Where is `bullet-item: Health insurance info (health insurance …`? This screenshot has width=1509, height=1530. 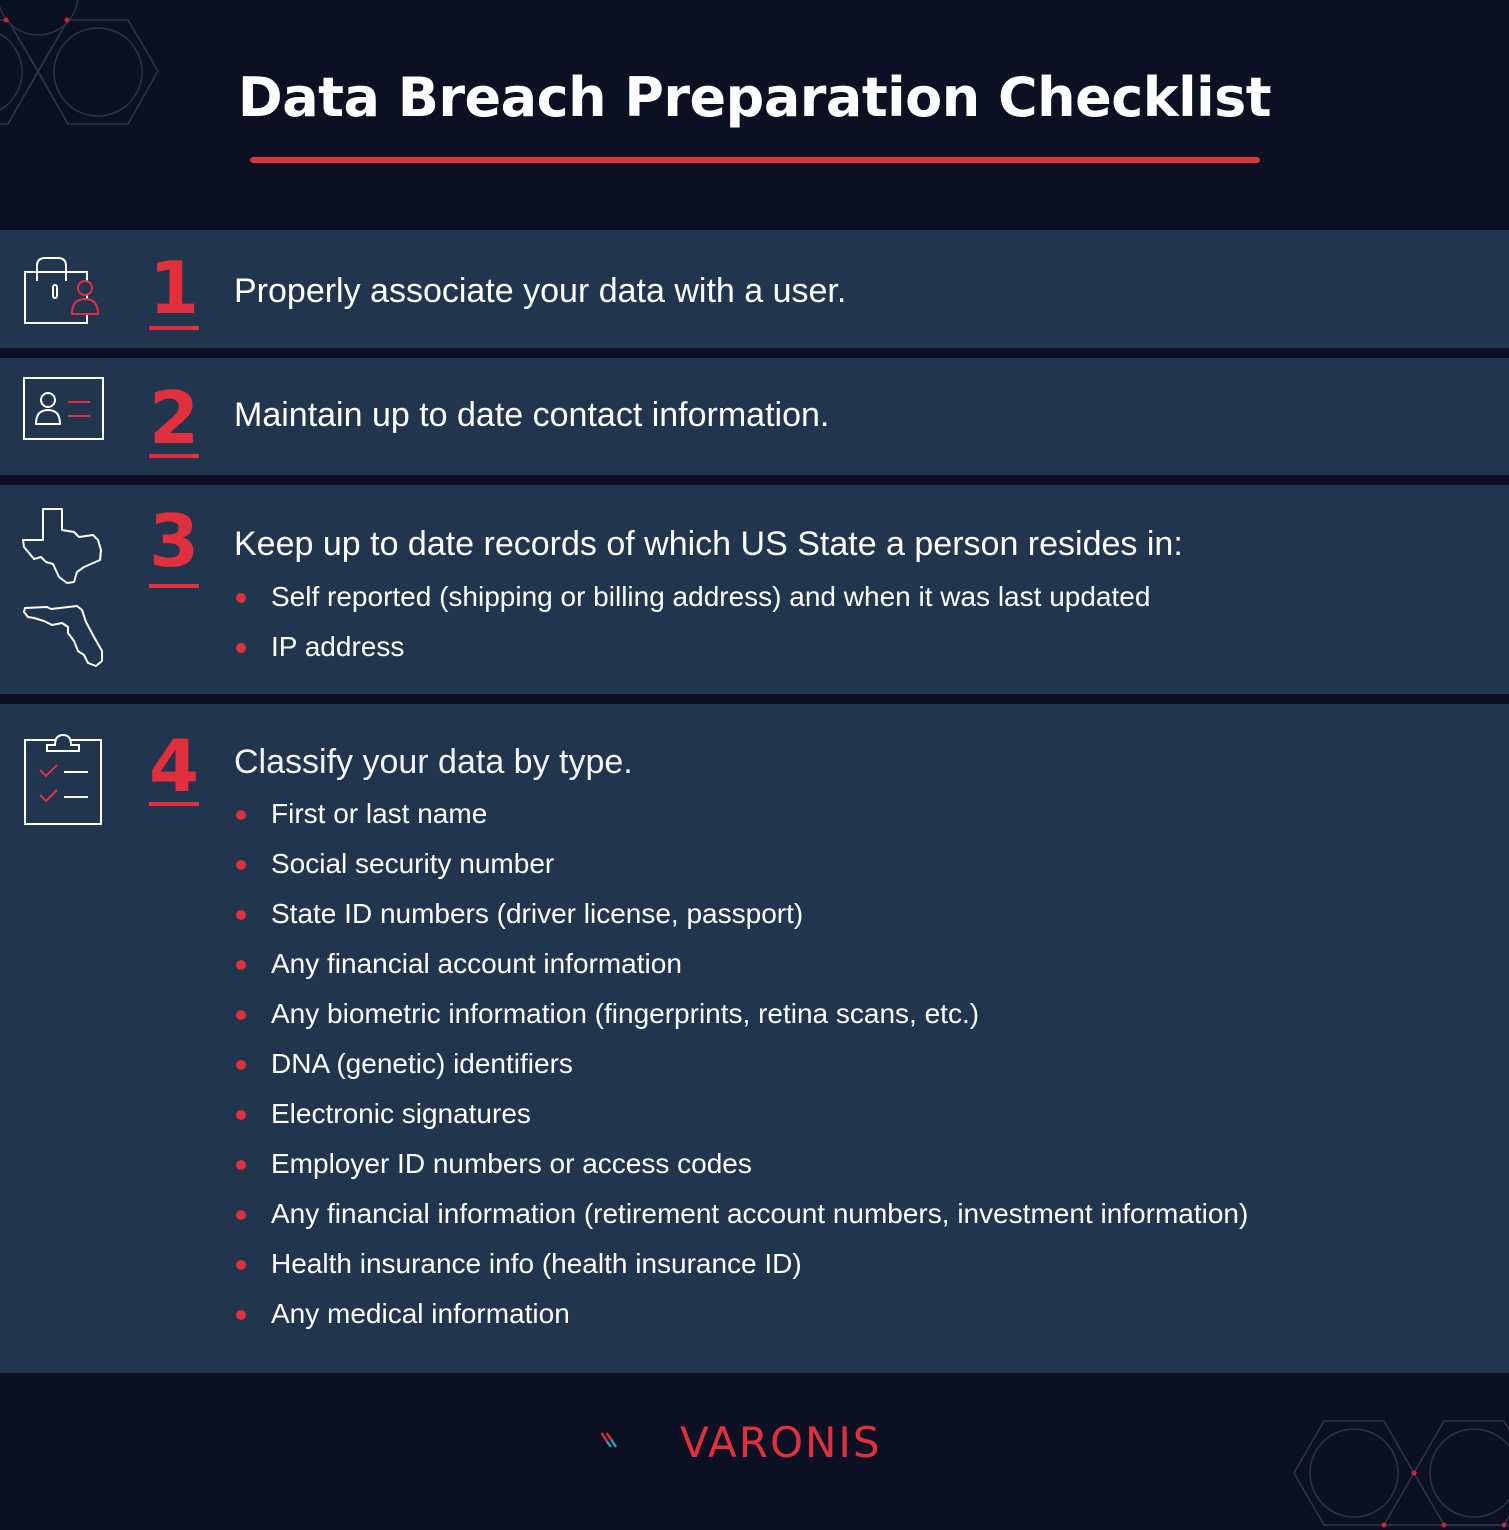 bullet-item: Health insurance info (health insurance … is located at coordinates (741, 1264).